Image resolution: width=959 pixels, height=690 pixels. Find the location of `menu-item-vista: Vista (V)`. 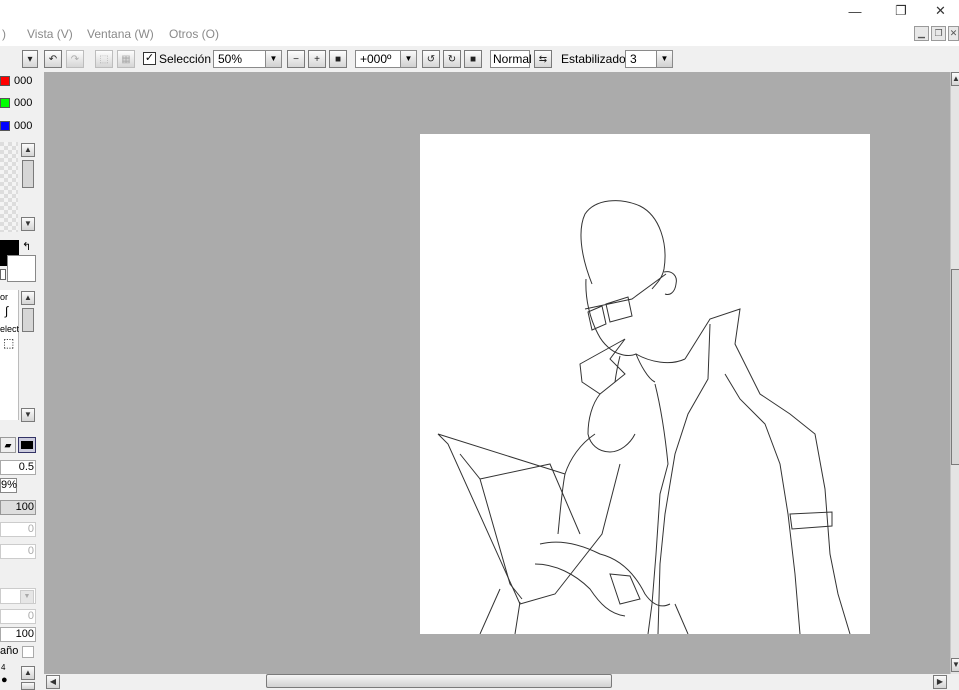

menu-item-vista: Vista (V) is located at coordinates (50, 34).